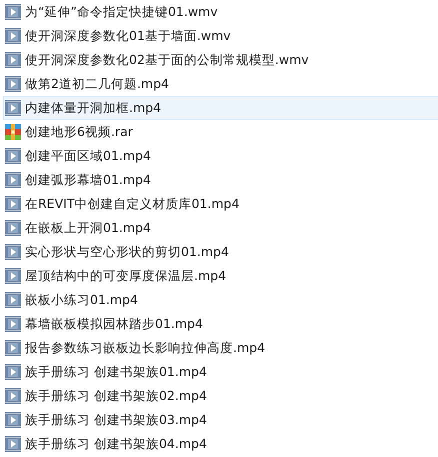 This screenshot has width=438, height=457. What do you see at coordinates (93, 108) in the screenshot?
I see `file-name: 内建体量开洞加框.mp4` at bounding box center [93, 108].